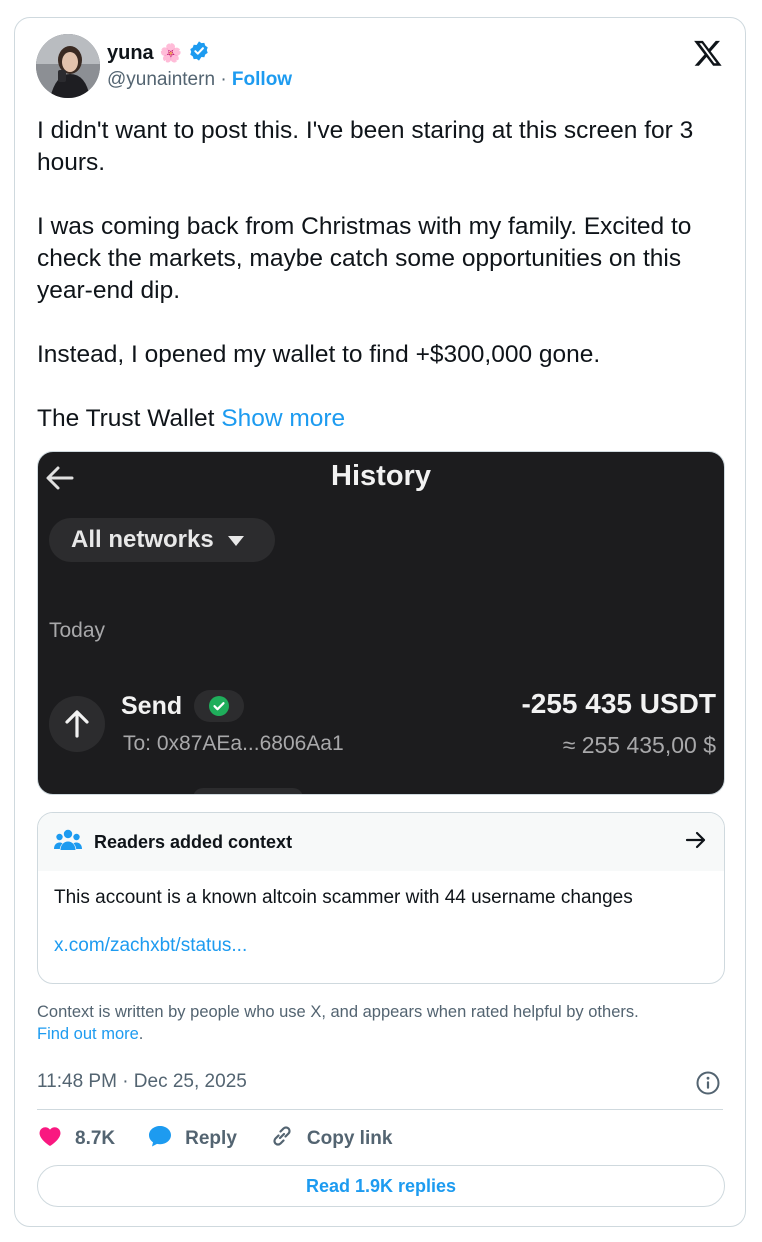  What do you see at coordinates (384, 419) in the screenshot?
I see `tweet-paragraph-last: The Trust Wallet Show more` at bounding box center [384, 419].